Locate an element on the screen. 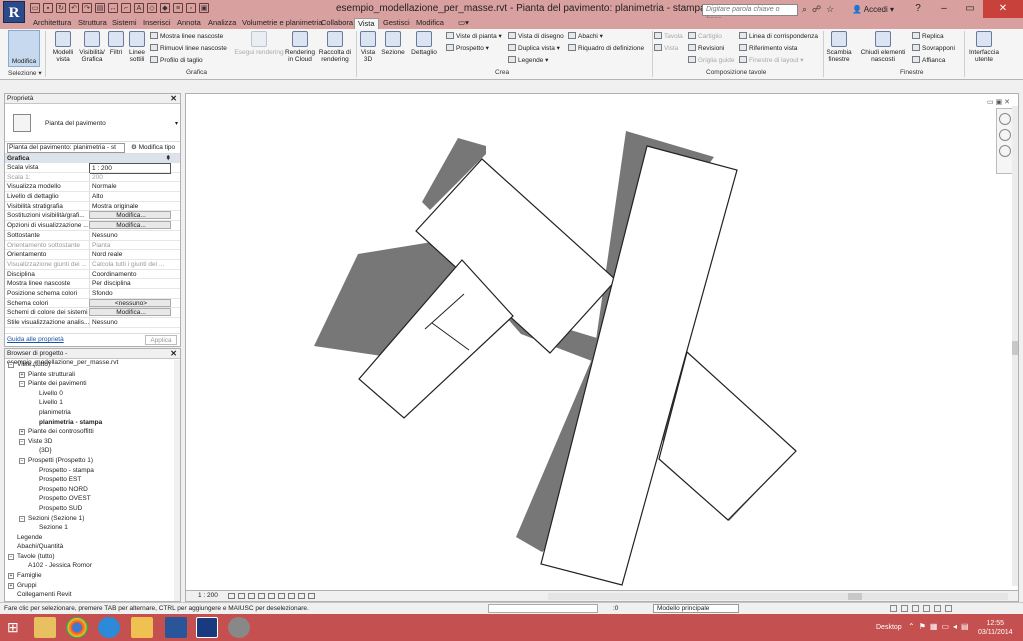  linea-corrispondenza-button: Linea di corrispondenza is located at coordinates (778, 36).